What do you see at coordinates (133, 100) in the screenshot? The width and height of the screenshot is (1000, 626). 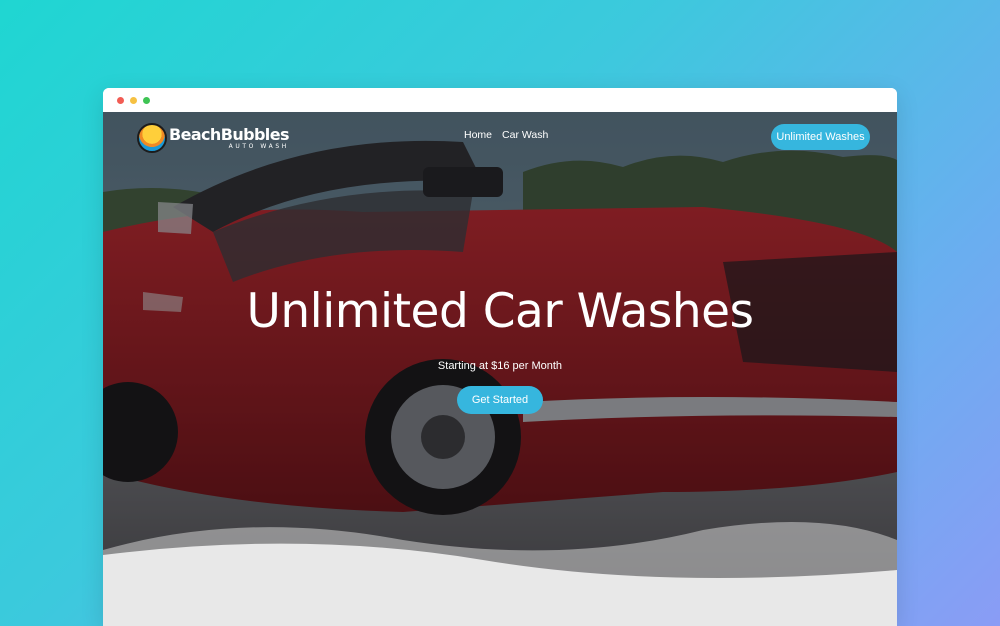 I see `minimize-window-icon` at bounding box center [133, 100].